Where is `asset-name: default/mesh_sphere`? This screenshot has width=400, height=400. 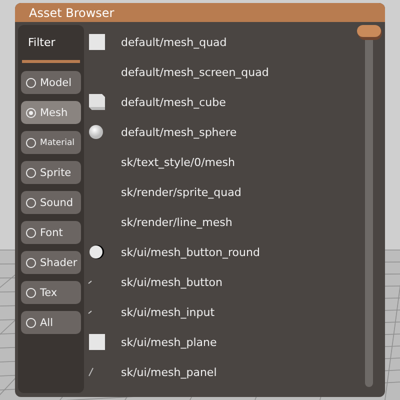
asset-name: default/mesh_sphere is located at coordinates (179, 132).